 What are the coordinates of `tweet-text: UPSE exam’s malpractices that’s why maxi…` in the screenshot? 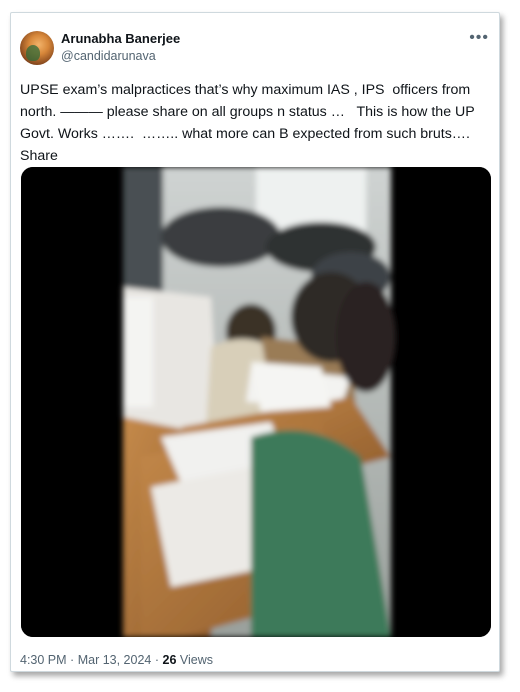 It's located at (249, 123).